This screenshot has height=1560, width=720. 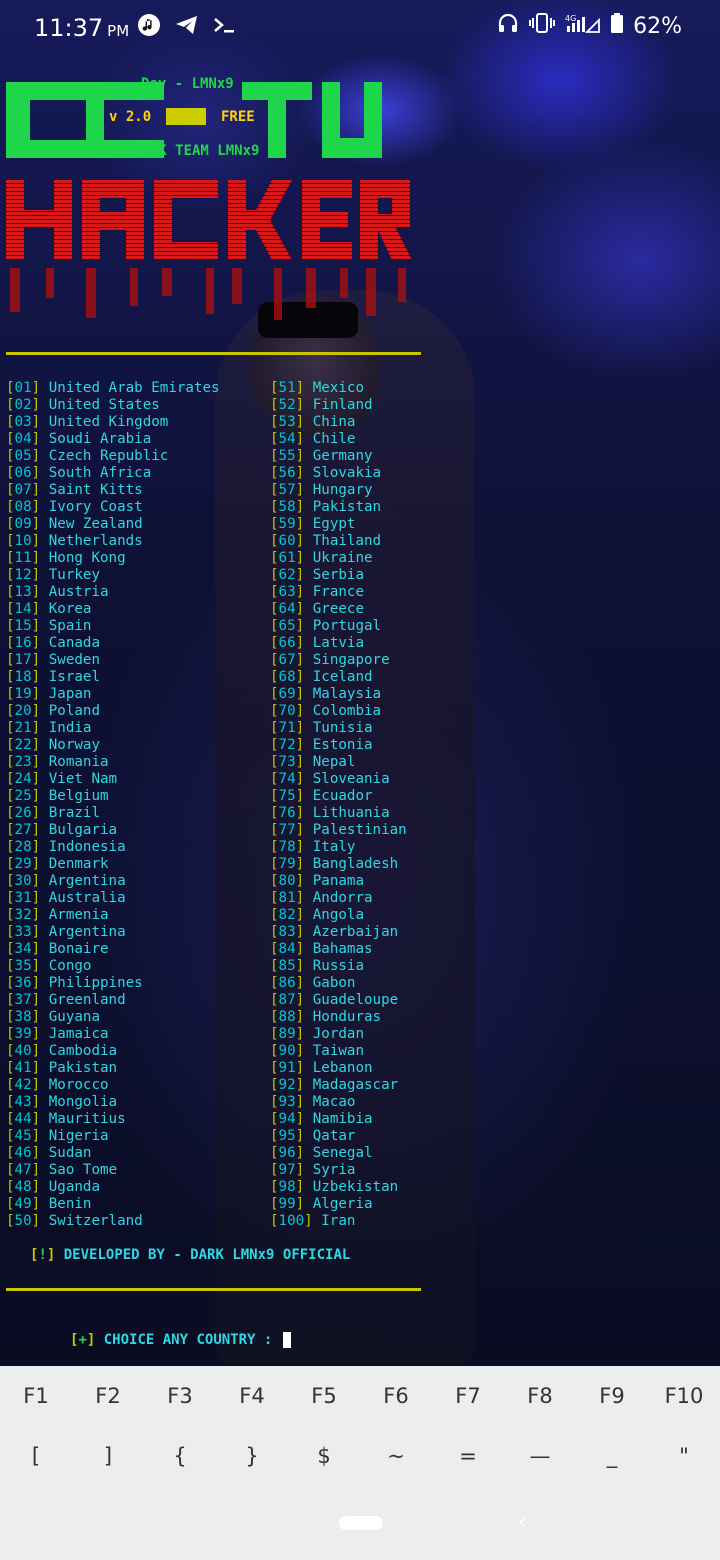 What do you see at coordinates (287, 1034) in the screenshot?
I see `country-number: 89` at bounding box center [287, 1034].